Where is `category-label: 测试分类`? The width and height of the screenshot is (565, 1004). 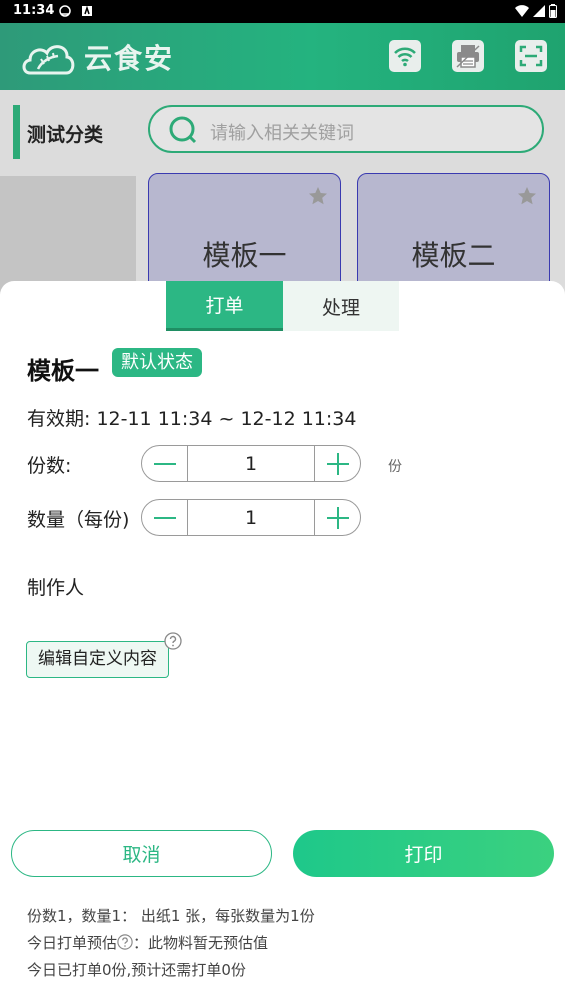 category-label: 测试分类 is located at coordinates (65, 133).